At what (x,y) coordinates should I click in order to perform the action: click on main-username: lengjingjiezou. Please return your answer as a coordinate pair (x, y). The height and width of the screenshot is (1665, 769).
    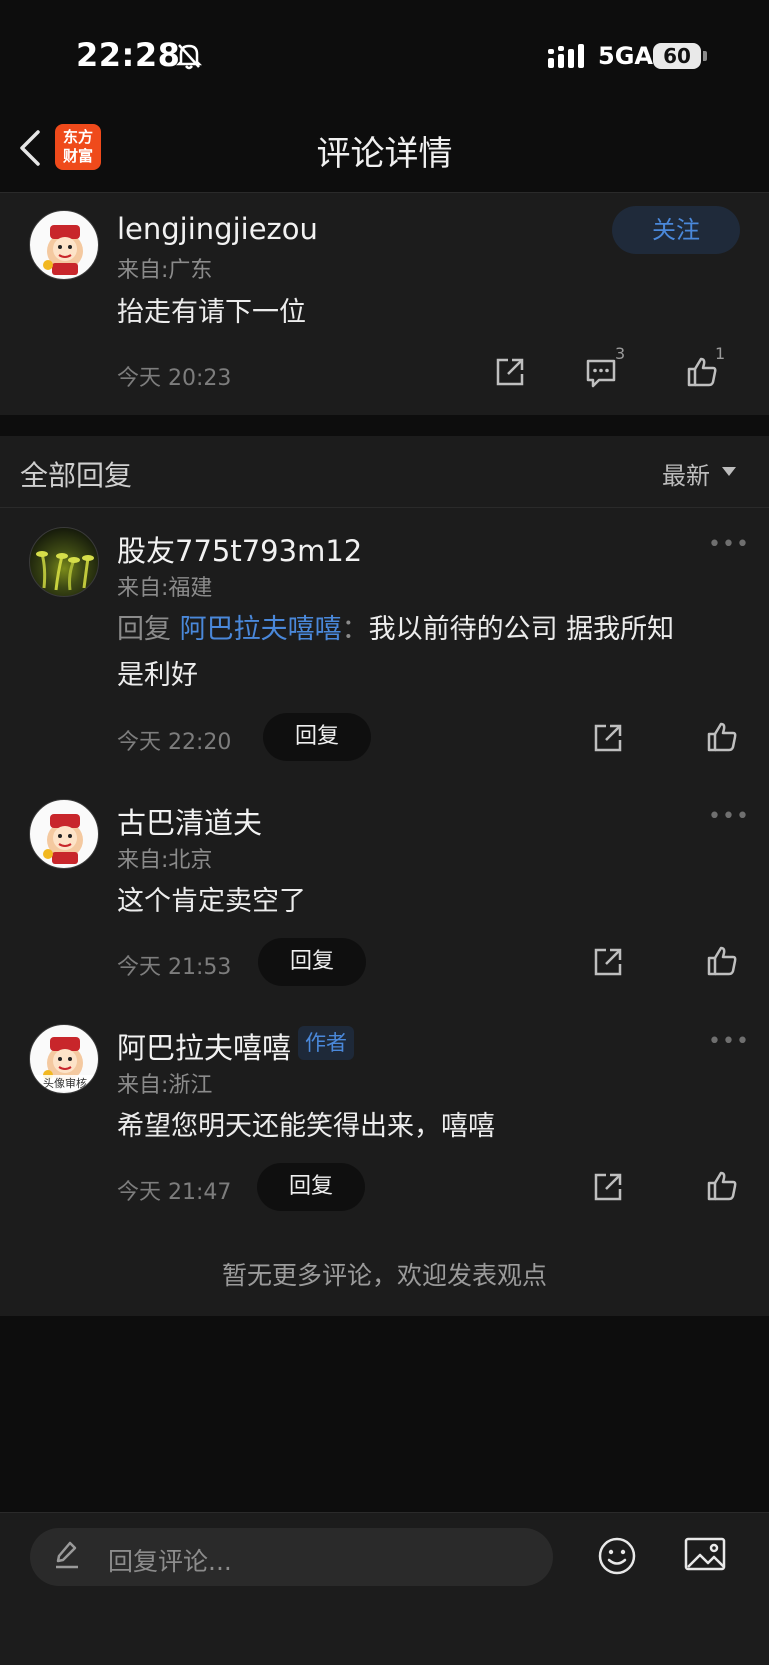
    Looking at the image, I should click on (217, 229).